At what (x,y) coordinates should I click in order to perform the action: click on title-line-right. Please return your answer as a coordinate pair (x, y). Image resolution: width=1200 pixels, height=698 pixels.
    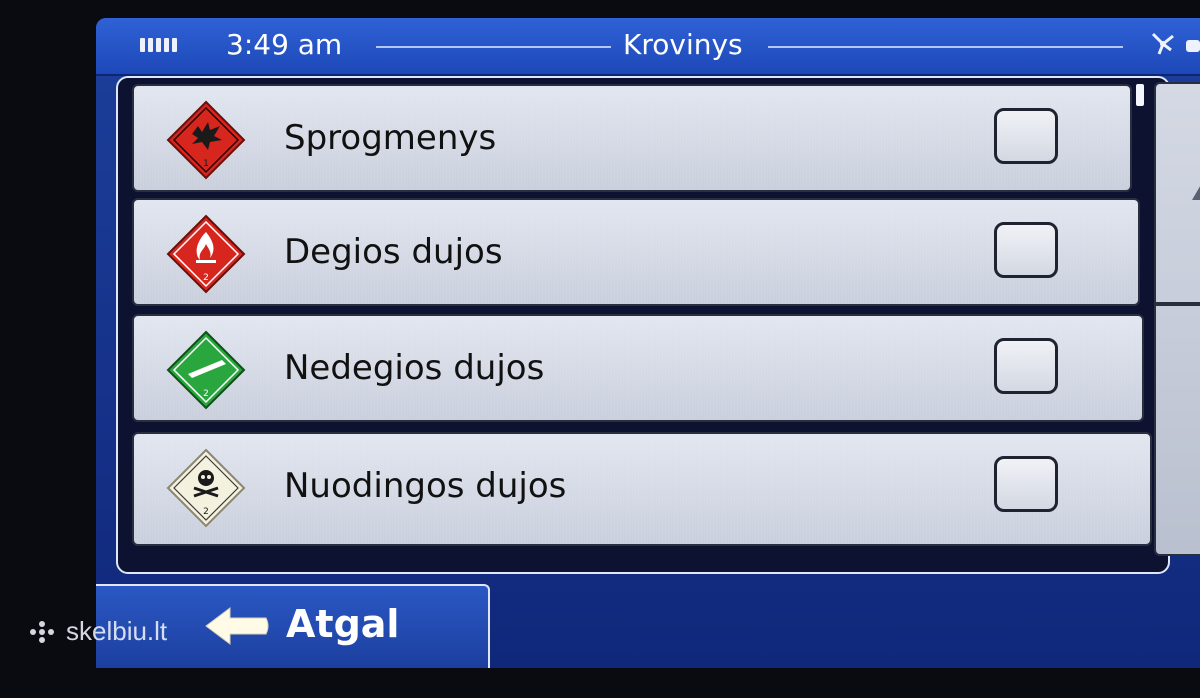
    Looking at the image, I should click on (945, 47).